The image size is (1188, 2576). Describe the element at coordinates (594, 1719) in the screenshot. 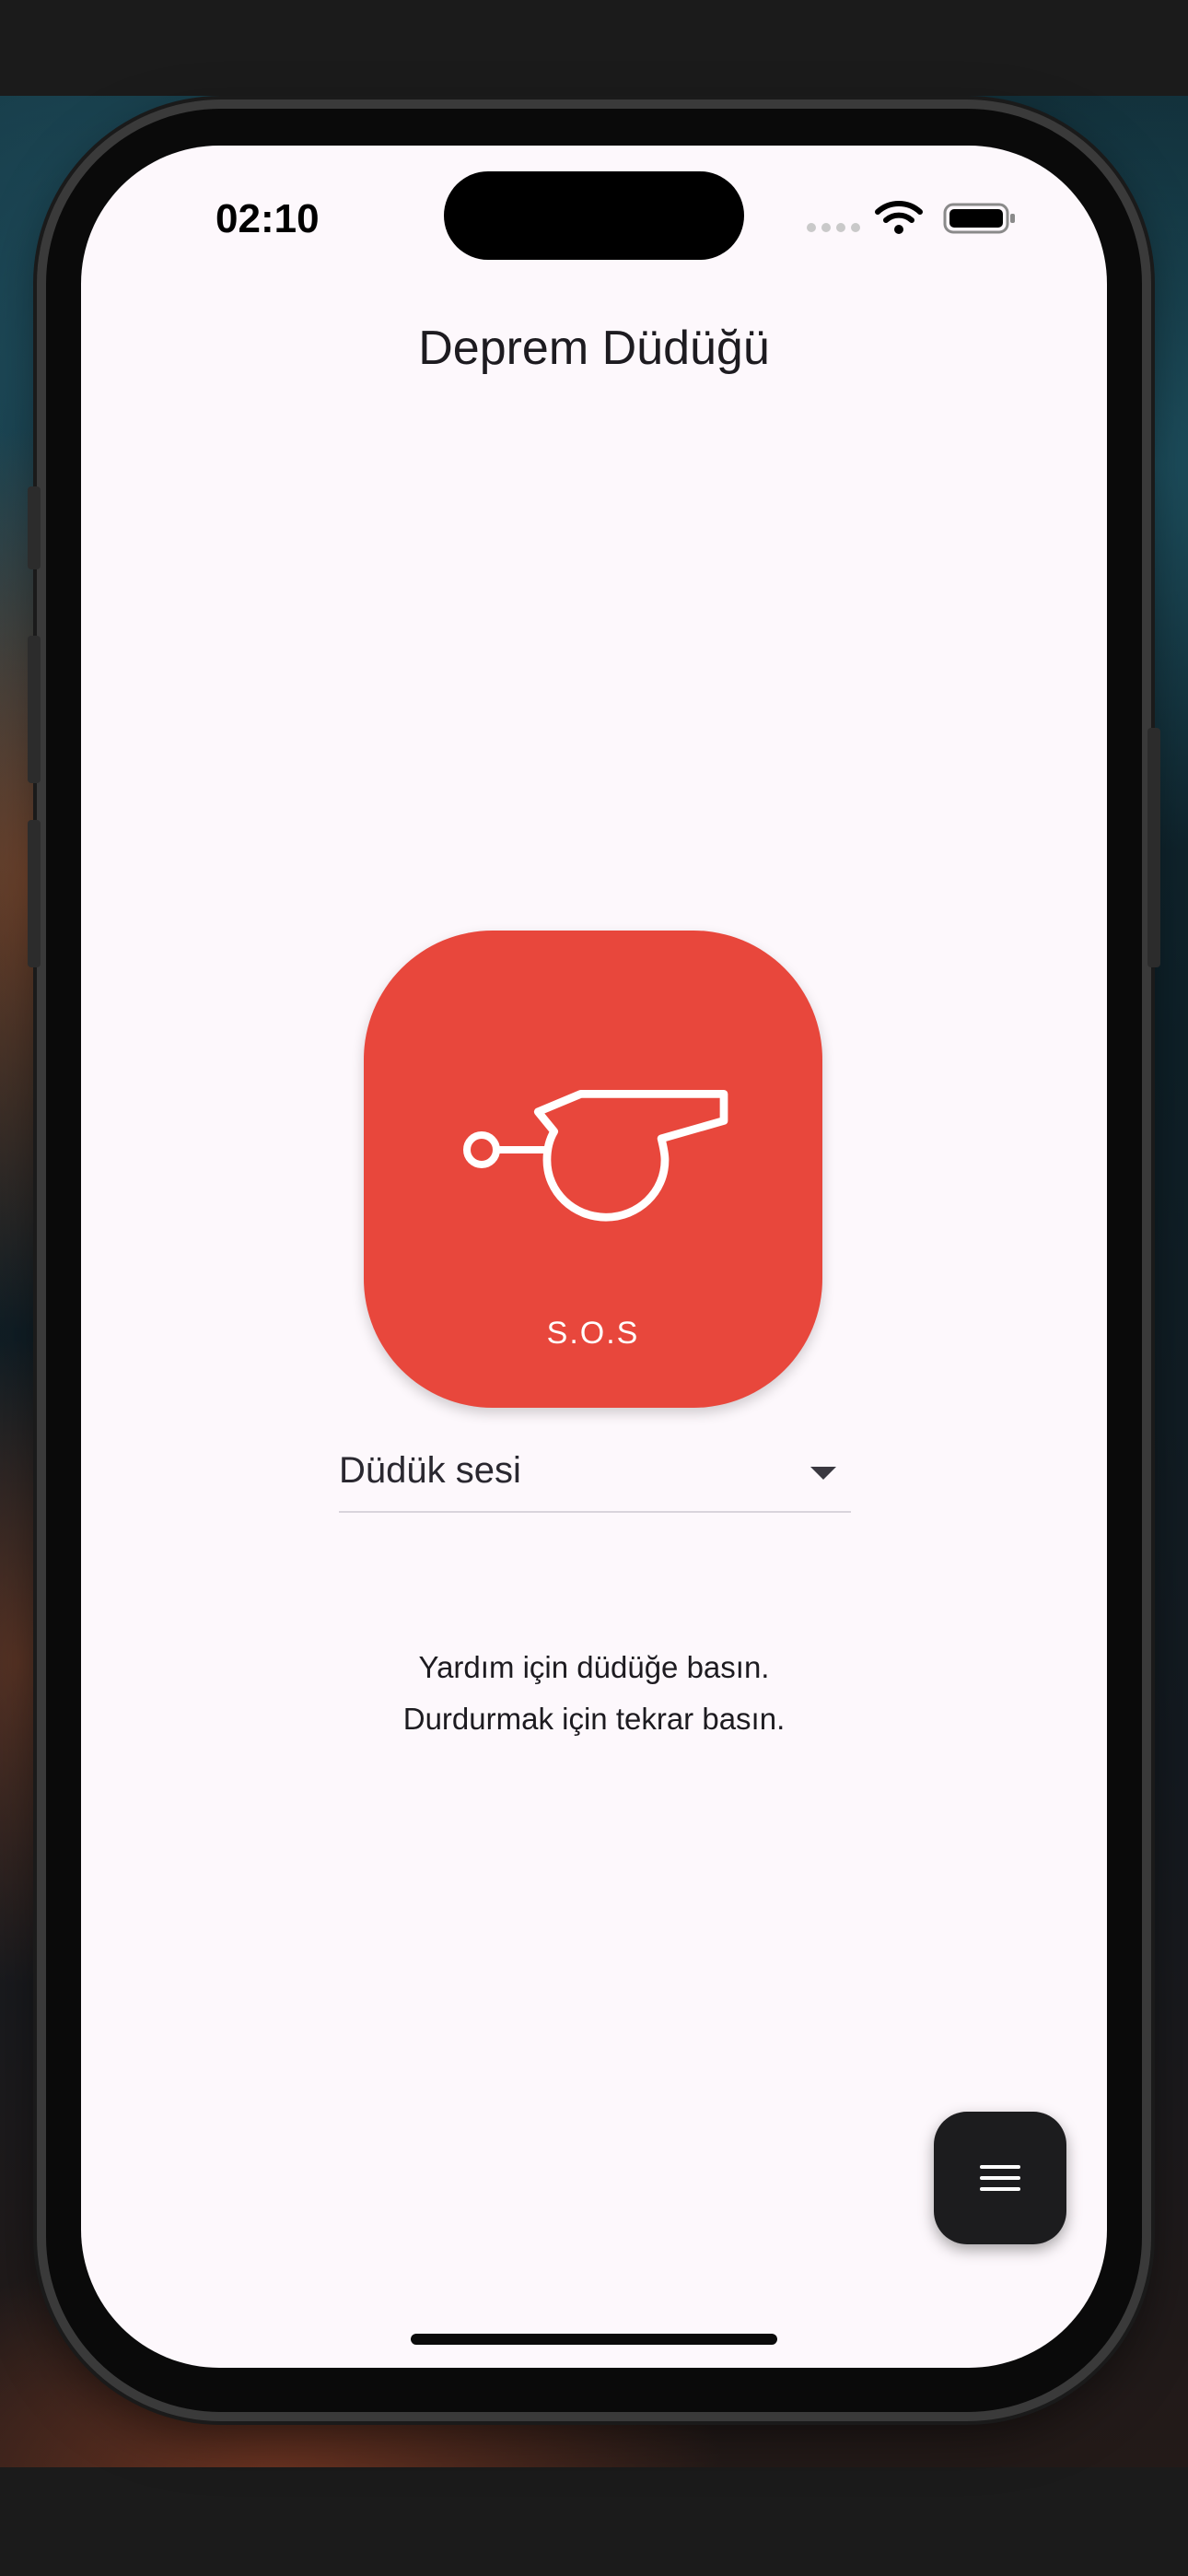

I see `instructions-line-2: Durdurmak için tekrar basın.` at that location.